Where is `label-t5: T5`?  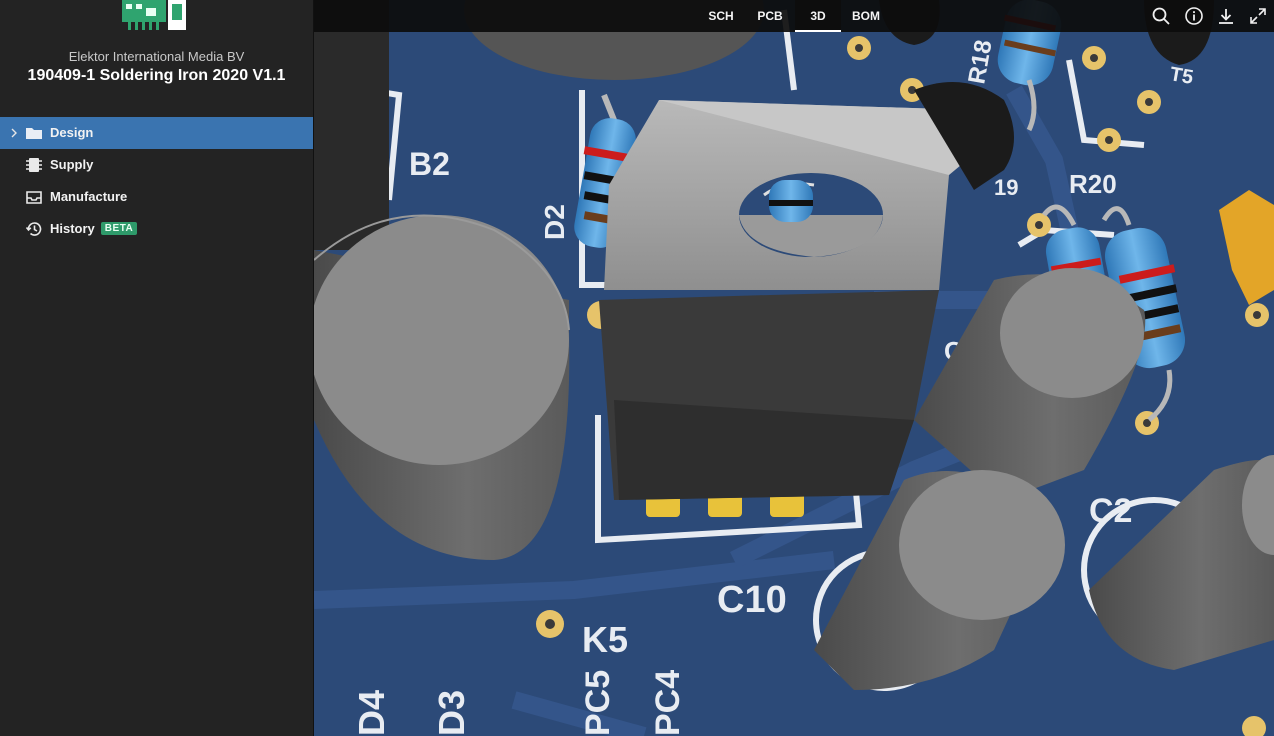 label-t5: T5 is located at coordinates (1181, 76).